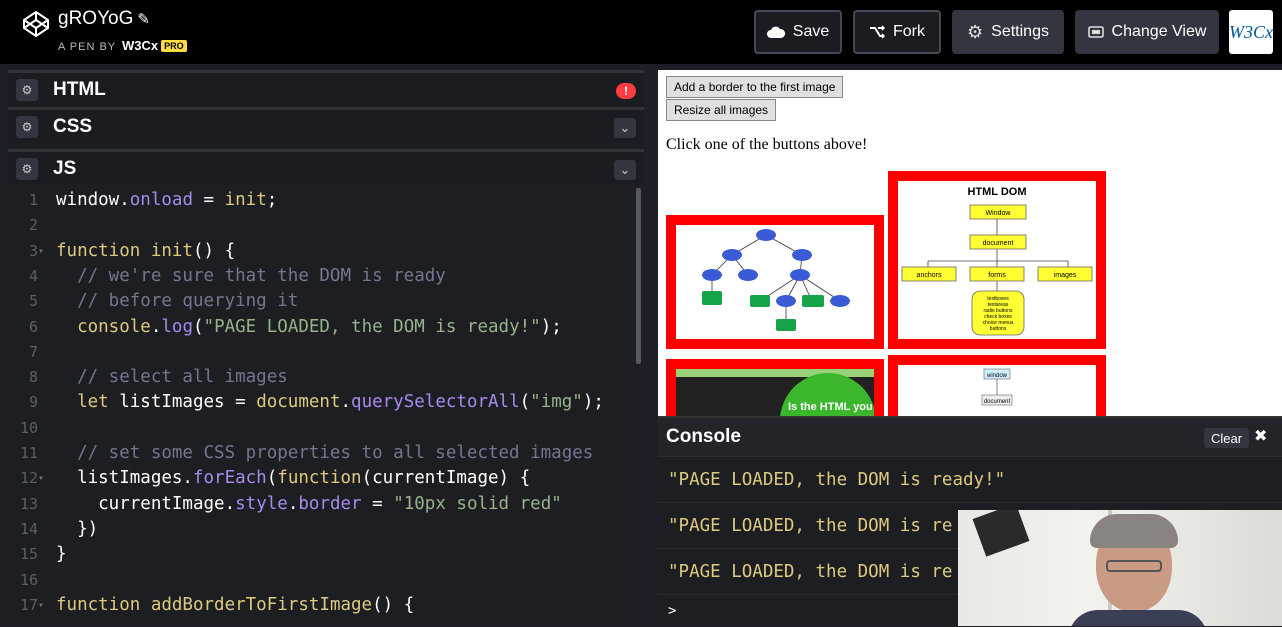 This screenshot has width=1282, height=627. What do you see at coordinates (77, 529) in the screenshot?
I see `code-text: })` at bounding box center [77, 529].